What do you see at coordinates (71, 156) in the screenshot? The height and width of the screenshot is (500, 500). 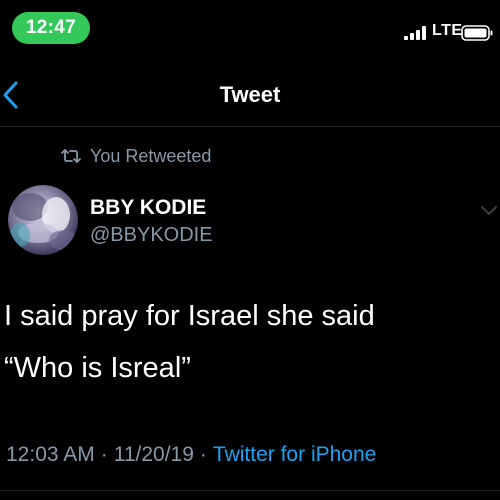 I see `retweet-icon` at bounding box center [71, 156].